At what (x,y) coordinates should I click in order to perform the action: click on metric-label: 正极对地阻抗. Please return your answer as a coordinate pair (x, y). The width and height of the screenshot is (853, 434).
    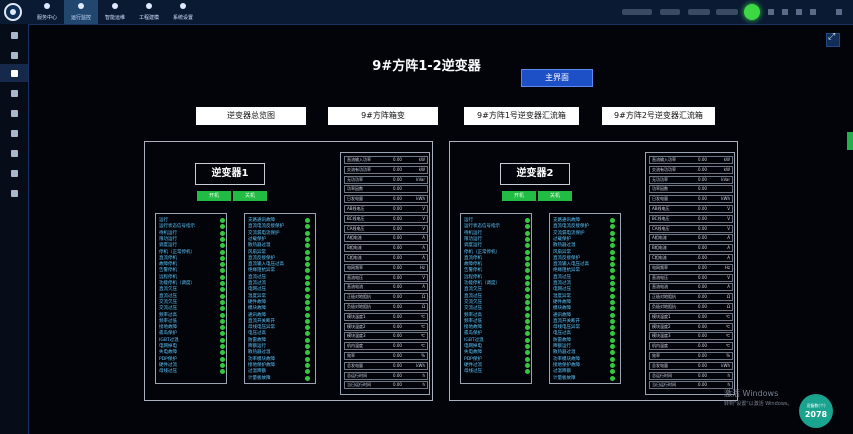
    Looking at the image, I should click on (359, 297).